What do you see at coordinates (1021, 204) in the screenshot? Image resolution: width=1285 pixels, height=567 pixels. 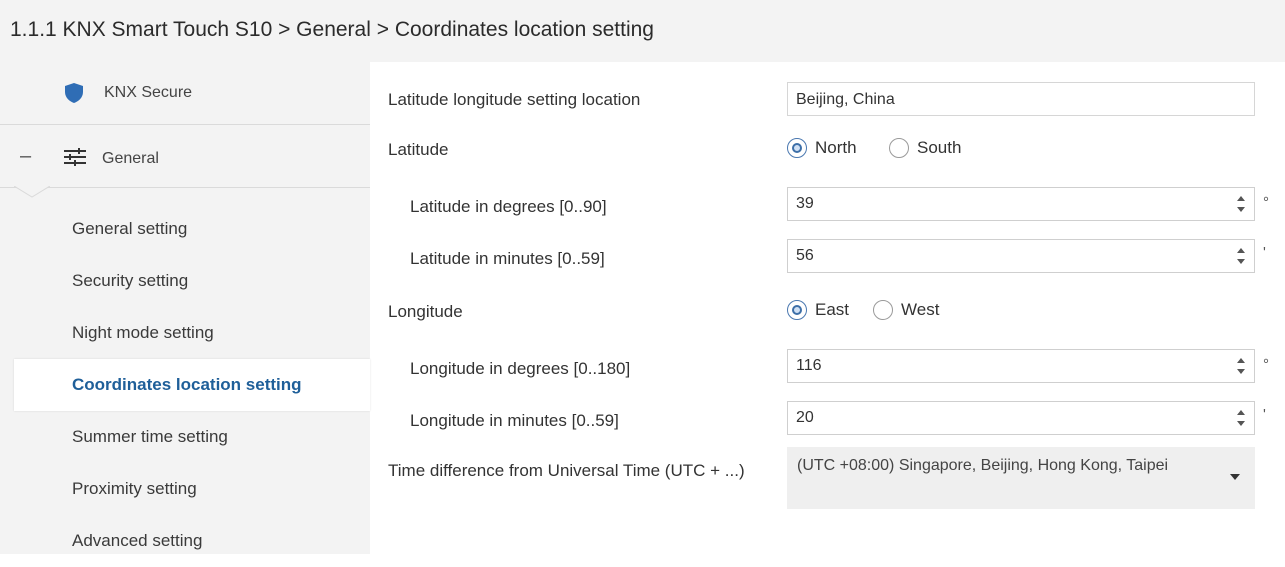 I see `latitude-degrees-stepper: 39` at bounding box center [1021, 204].